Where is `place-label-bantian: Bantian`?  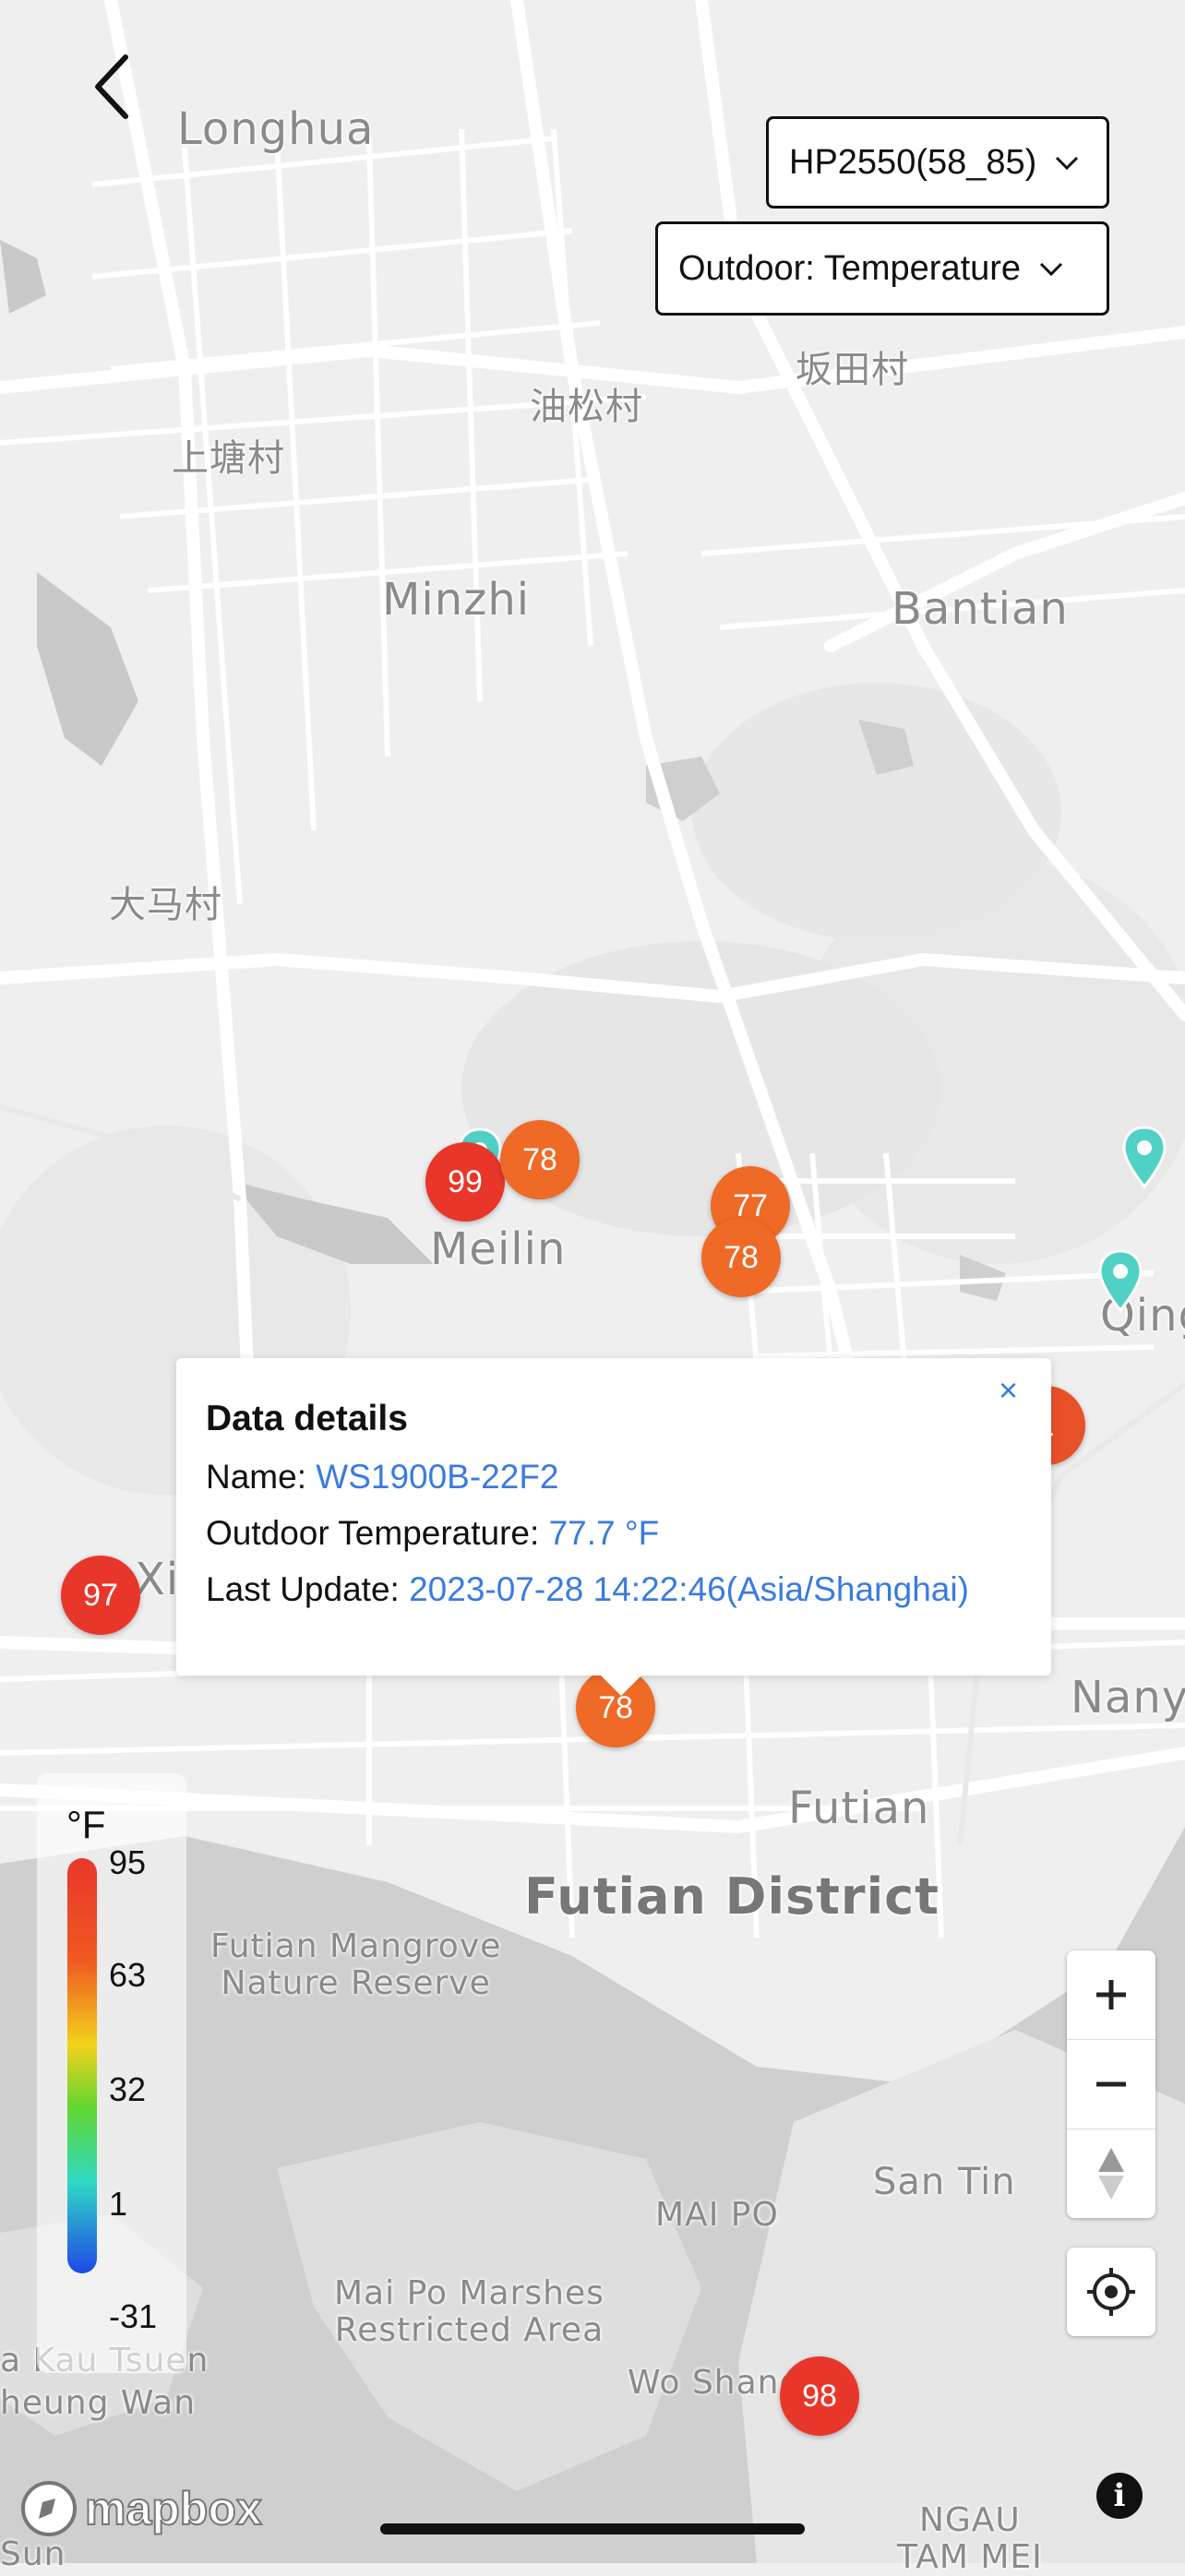 place-label-bantian: Bantian is located at coordinates (981, 609).